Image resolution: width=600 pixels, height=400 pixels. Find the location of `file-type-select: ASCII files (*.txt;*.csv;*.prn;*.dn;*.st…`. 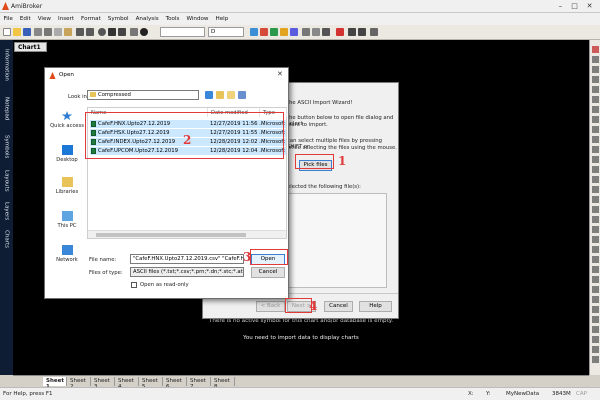

file-type-select: ASCII files (*.txt;*.csv;*.prn;*.dn;*.st… is located at coordinates (187, 272).